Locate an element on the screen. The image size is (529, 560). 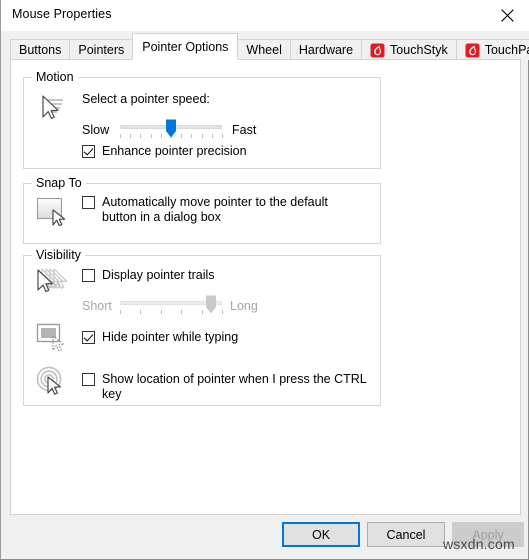
speed-slider-max-label: Fast is located at coordinates (244, 130).